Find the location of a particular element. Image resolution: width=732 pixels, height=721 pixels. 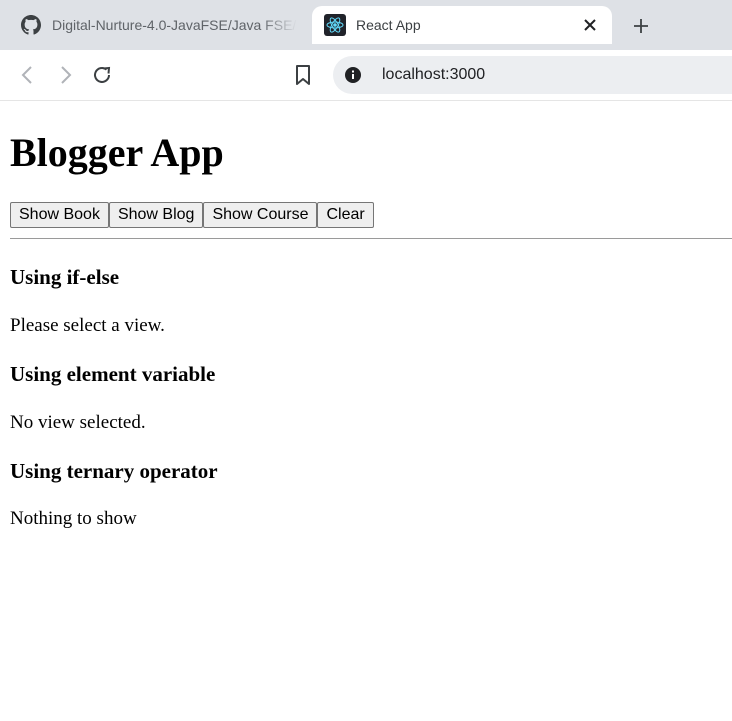

browser-toolbar: localhost:3000 is located at coordinates (366, 75).